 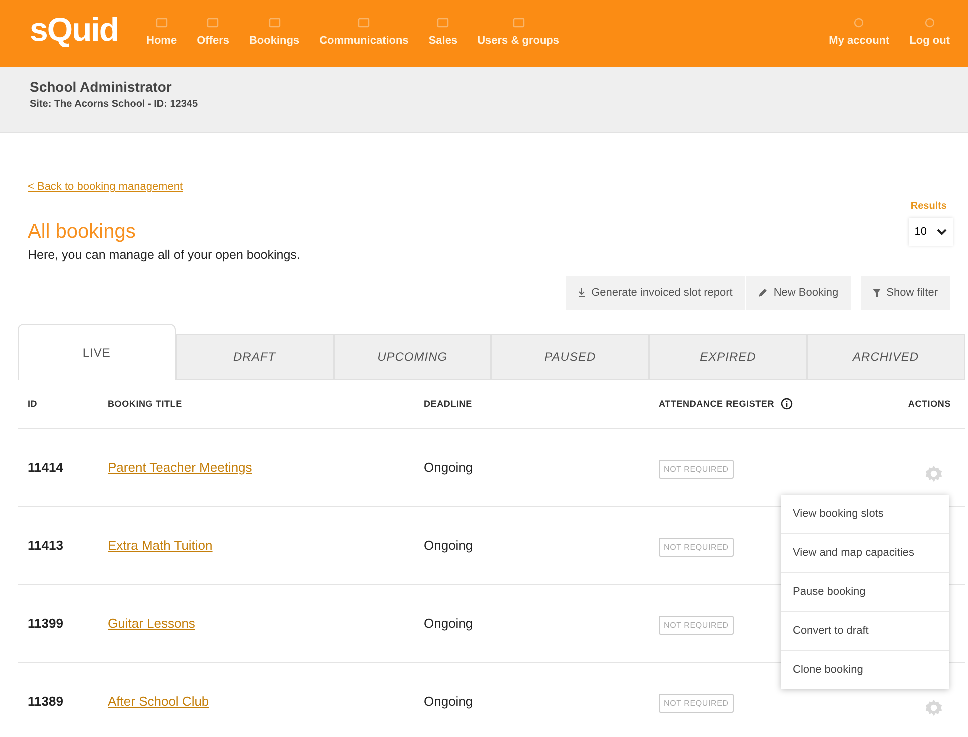 What do you see at coordinates (763, 293) in the screenshot?
I see `pencil-icon` at bounding box center [763, 293].